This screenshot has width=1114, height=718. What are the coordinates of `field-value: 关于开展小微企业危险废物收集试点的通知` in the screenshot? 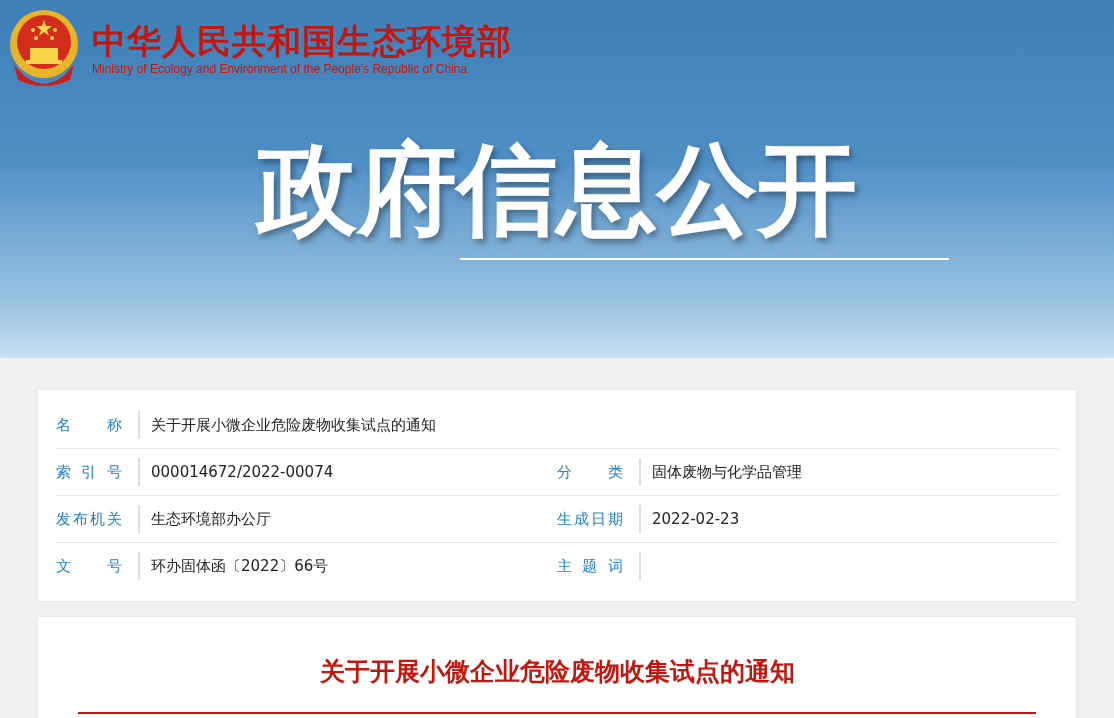 It's located at (293, 425).